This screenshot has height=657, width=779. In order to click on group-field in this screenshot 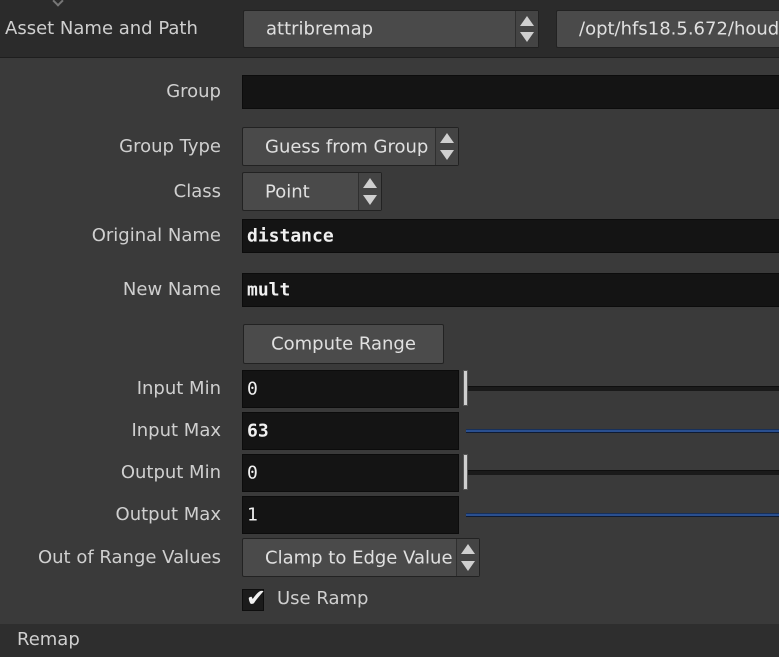, I will do `click(510, 92)`.